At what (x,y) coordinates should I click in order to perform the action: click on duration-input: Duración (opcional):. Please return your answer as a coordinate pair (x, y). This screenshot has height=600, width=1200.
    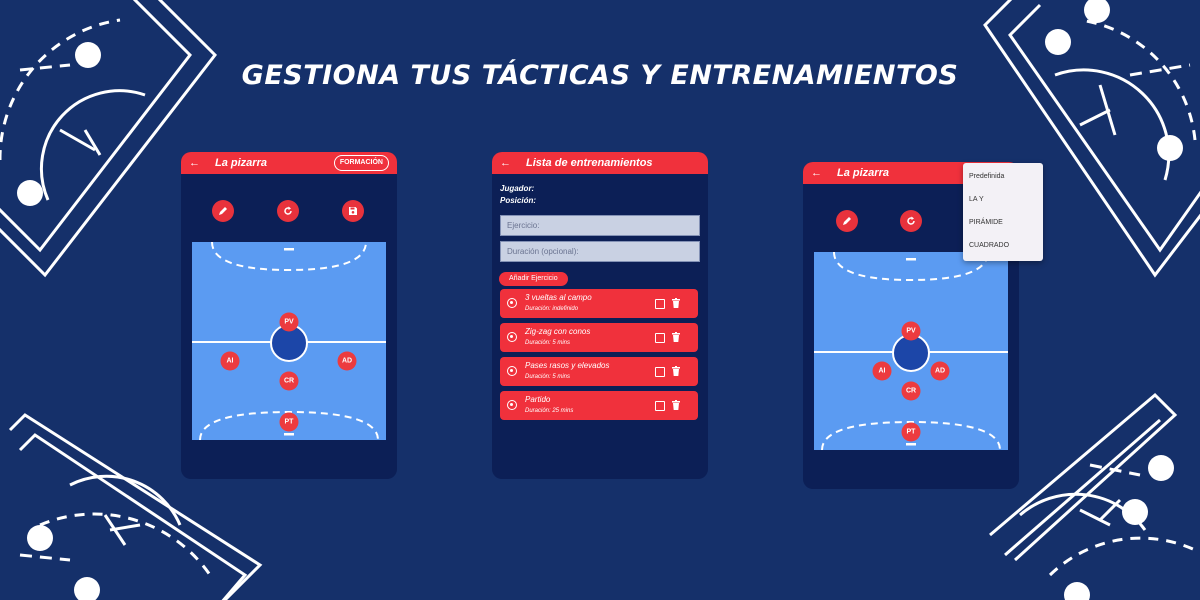
    Looking at the image, I should click on (600, 251).